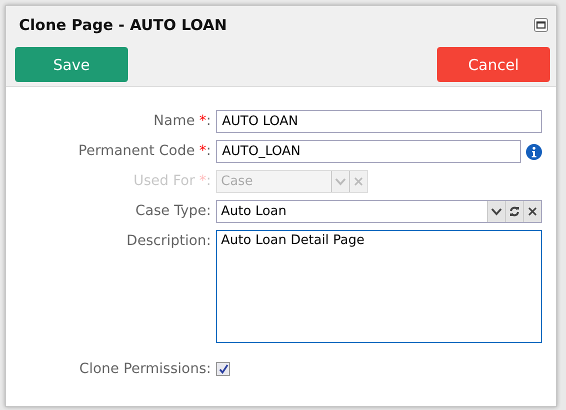 The width and height of the screenshot is (566, 410). I want to click on clear-icon, so click(532, 211).